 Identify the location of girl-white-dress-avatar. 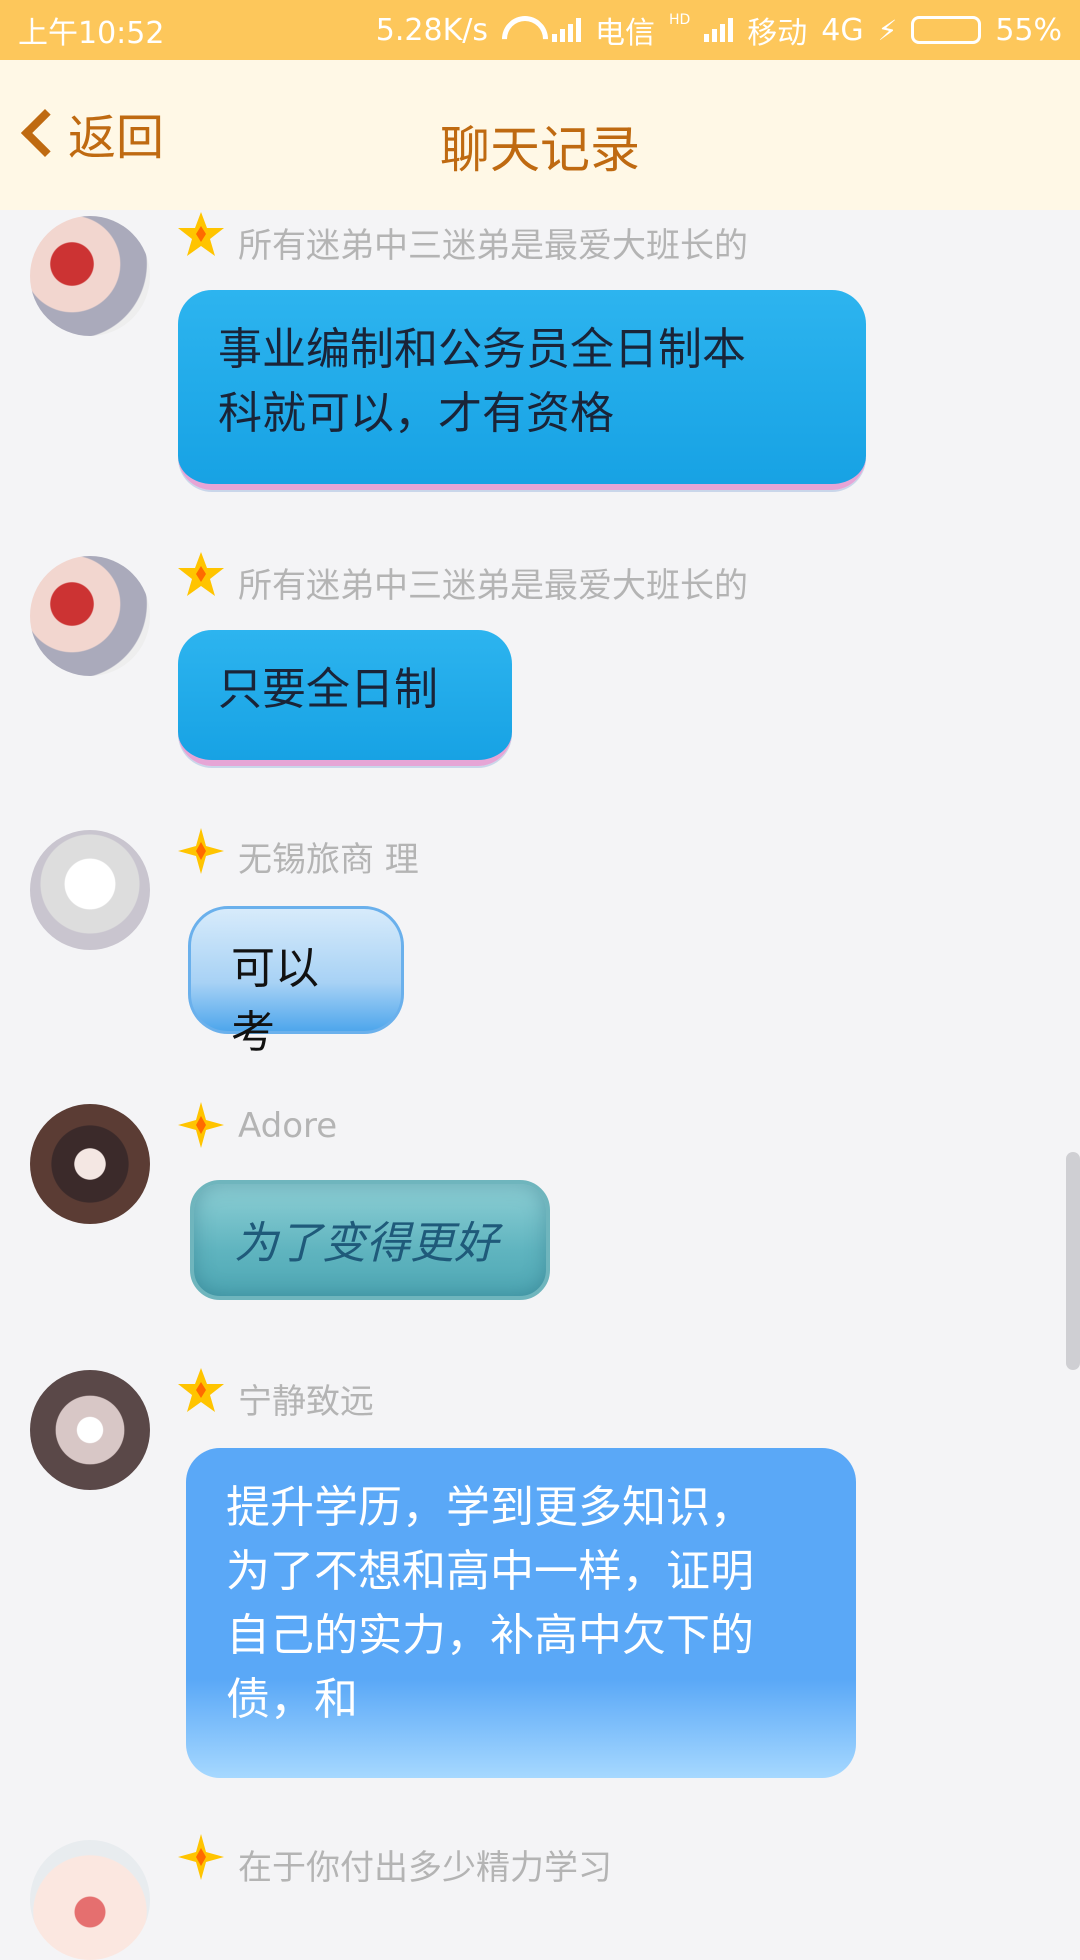
(90, 1430).